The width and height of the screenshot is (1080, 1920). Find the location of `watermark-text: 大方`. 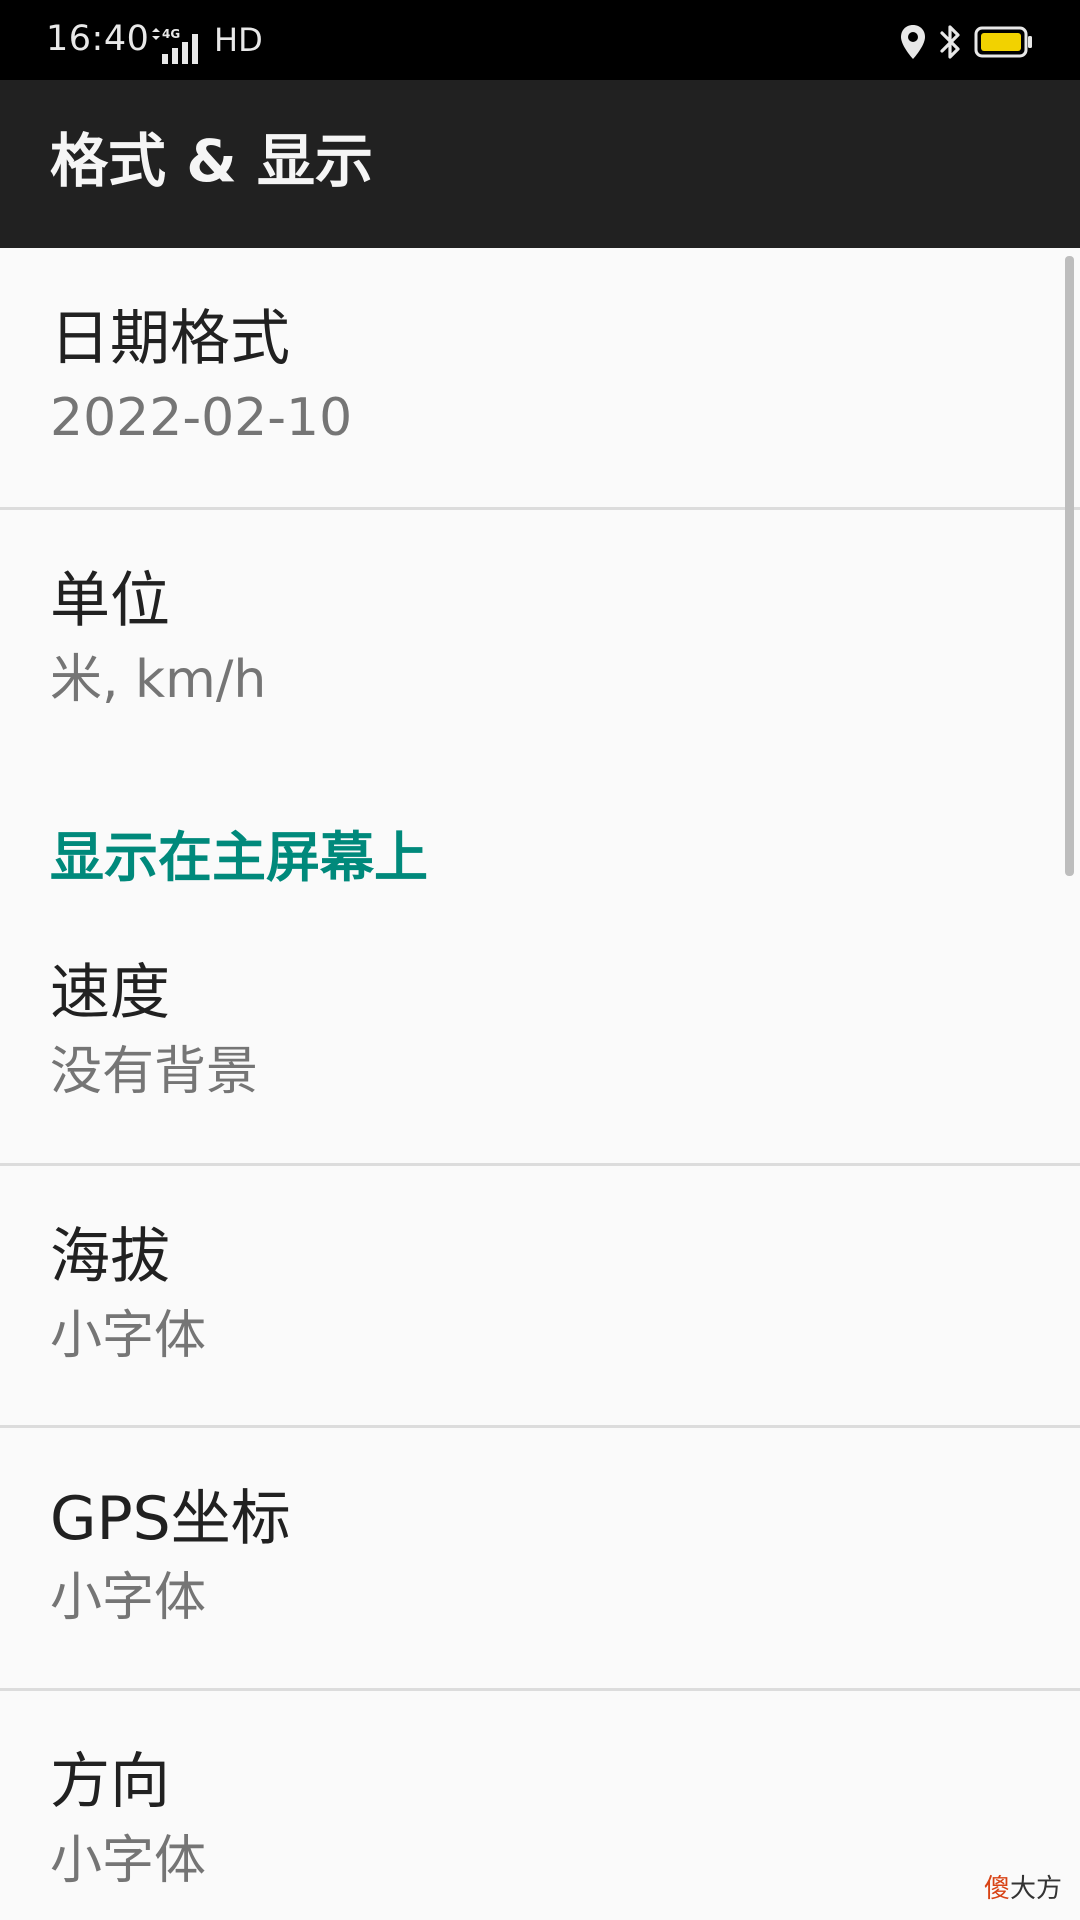

watermark-text: 大方 is located at coordinates (1035, 1889).